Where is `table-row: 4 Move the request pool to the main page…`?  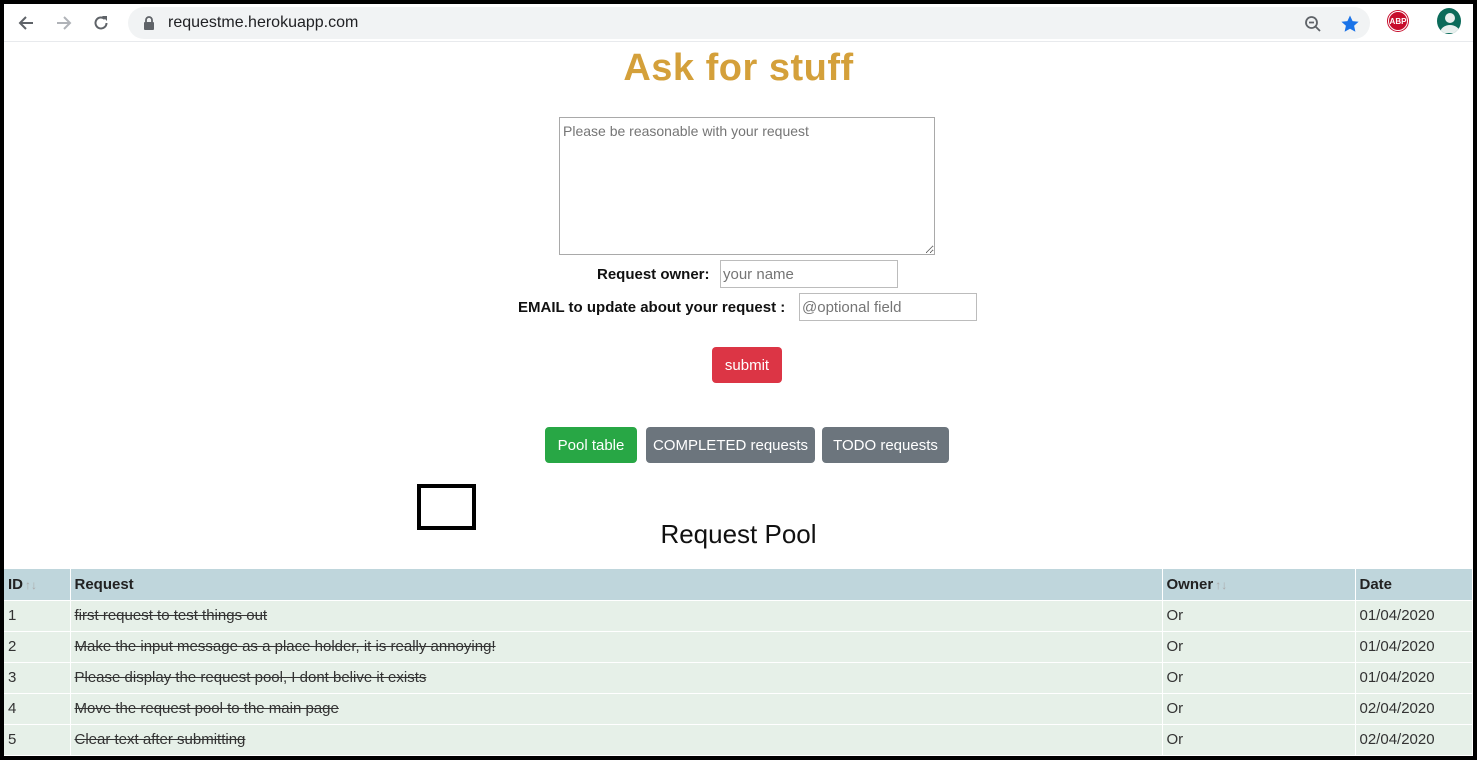
table-row: 4 Move the request pool to the main page… is located at coordinates (738, 708).